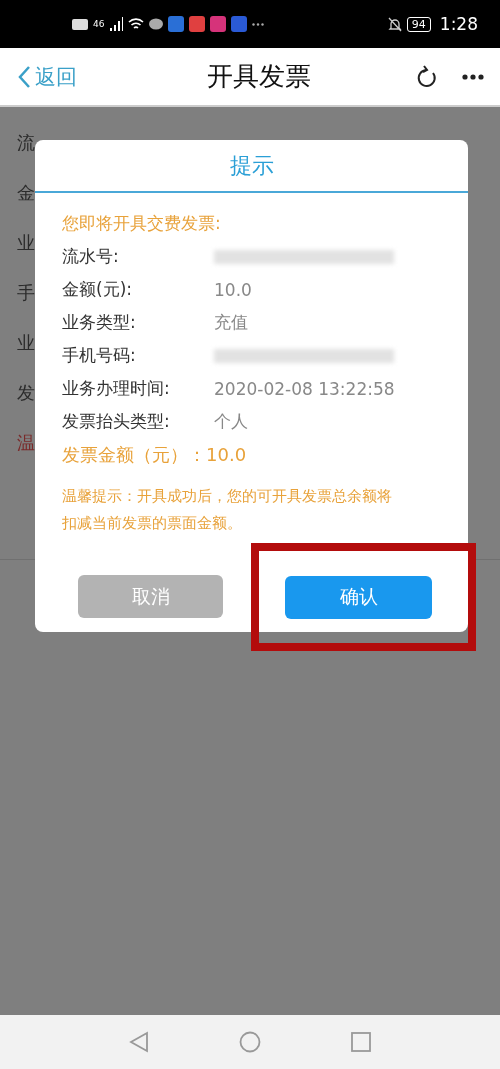  I want to click on field-label: 流水号:, so click(91, 256).